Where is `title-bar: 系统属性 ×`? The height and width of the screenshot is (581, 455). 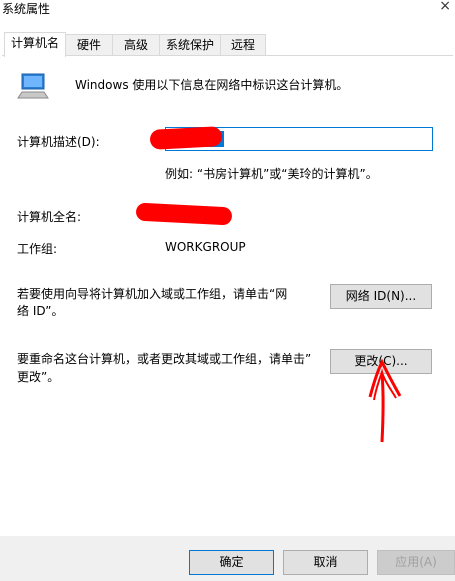 title-bar: 系统属性 × is located at coordinates (227, 12).